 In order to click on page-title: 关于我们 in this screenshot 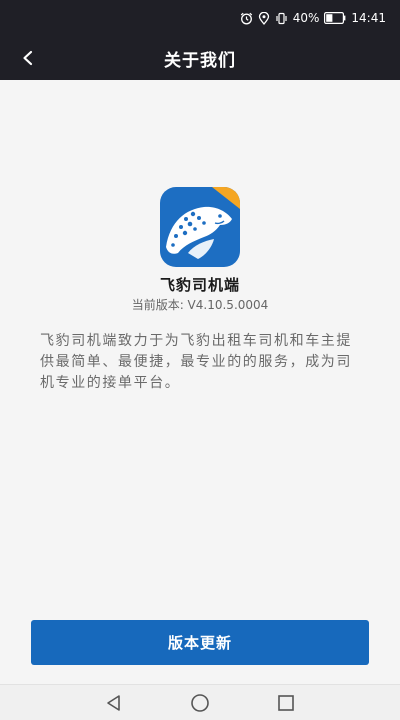, I will do `click(200, 60)`.